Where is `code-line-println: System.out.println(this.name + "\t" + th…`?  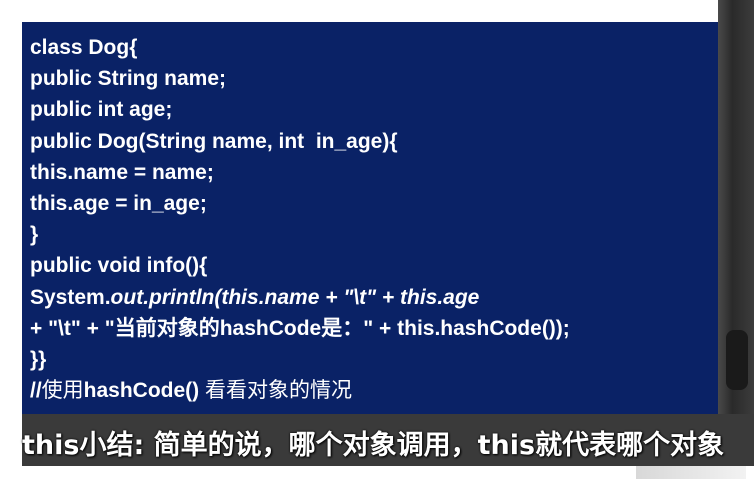
code-line-println: System.out.println(this.name + "\t" + th… is located at coordinates (374, 297).